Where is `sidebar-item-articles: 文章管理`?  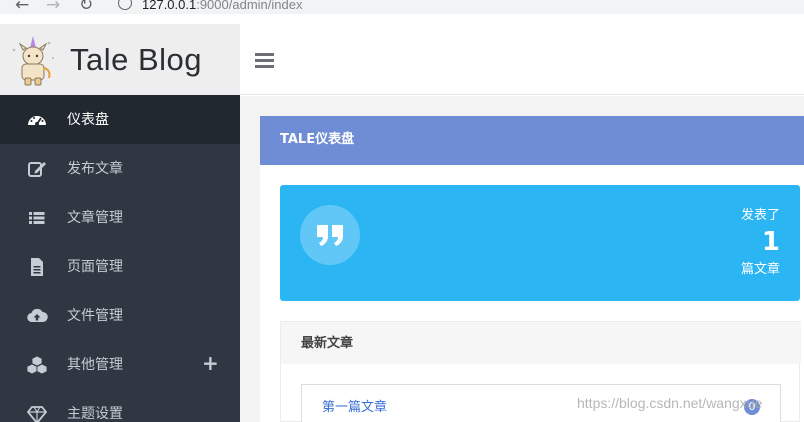
sidebar-item-articles: 文章管理 is located at coordinates (120, 217).